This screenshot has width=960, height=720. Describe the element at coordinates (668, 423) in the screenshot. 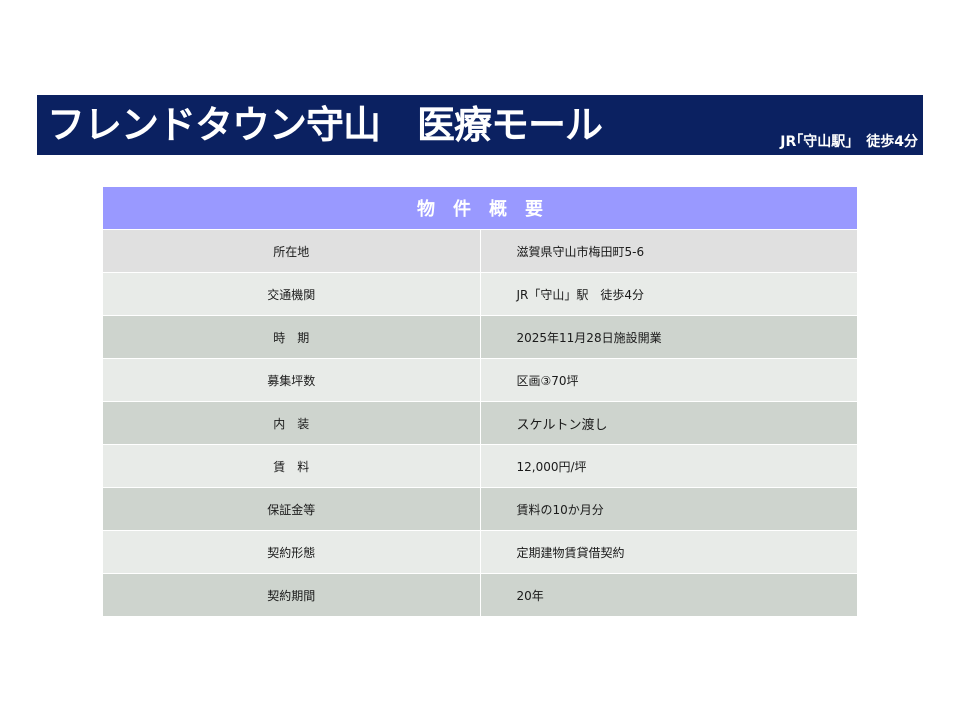

I see `row-value-interior: スケルトン渡し` at that location.